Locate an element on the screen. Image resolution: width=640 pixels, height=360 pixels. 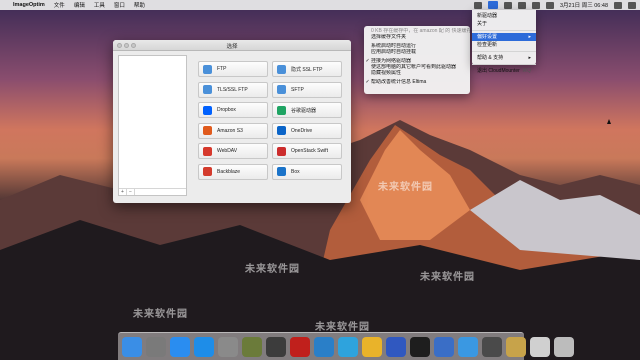
clock: 3月21日 周三 06:48 is located at coordinates (584, 5).